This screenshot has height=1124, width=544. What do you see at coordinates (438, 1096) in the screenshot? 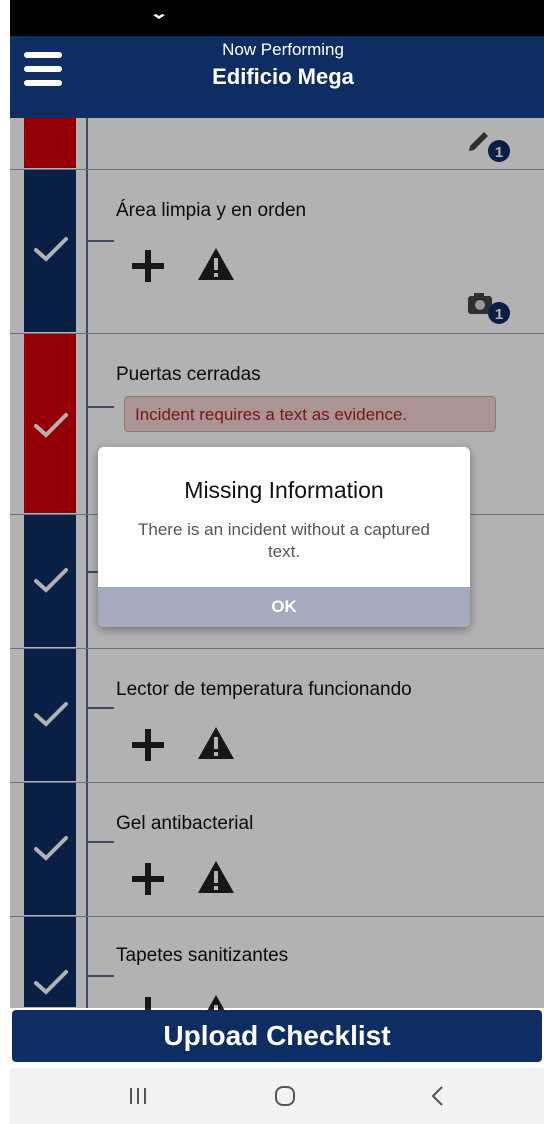
I see `back-icon` at bounding box center [438, 1096].